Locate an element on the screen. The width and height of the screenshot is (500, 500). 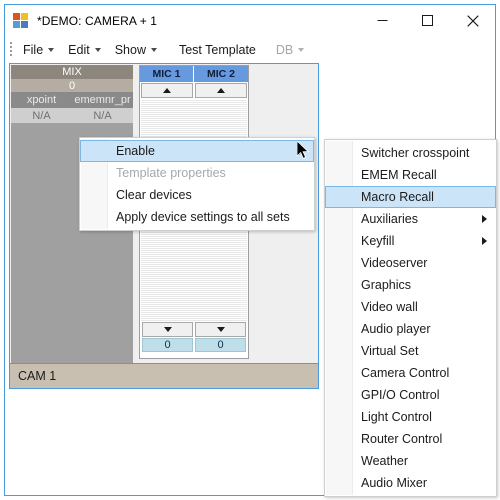
window-controls is located at coordinates (427, 20).